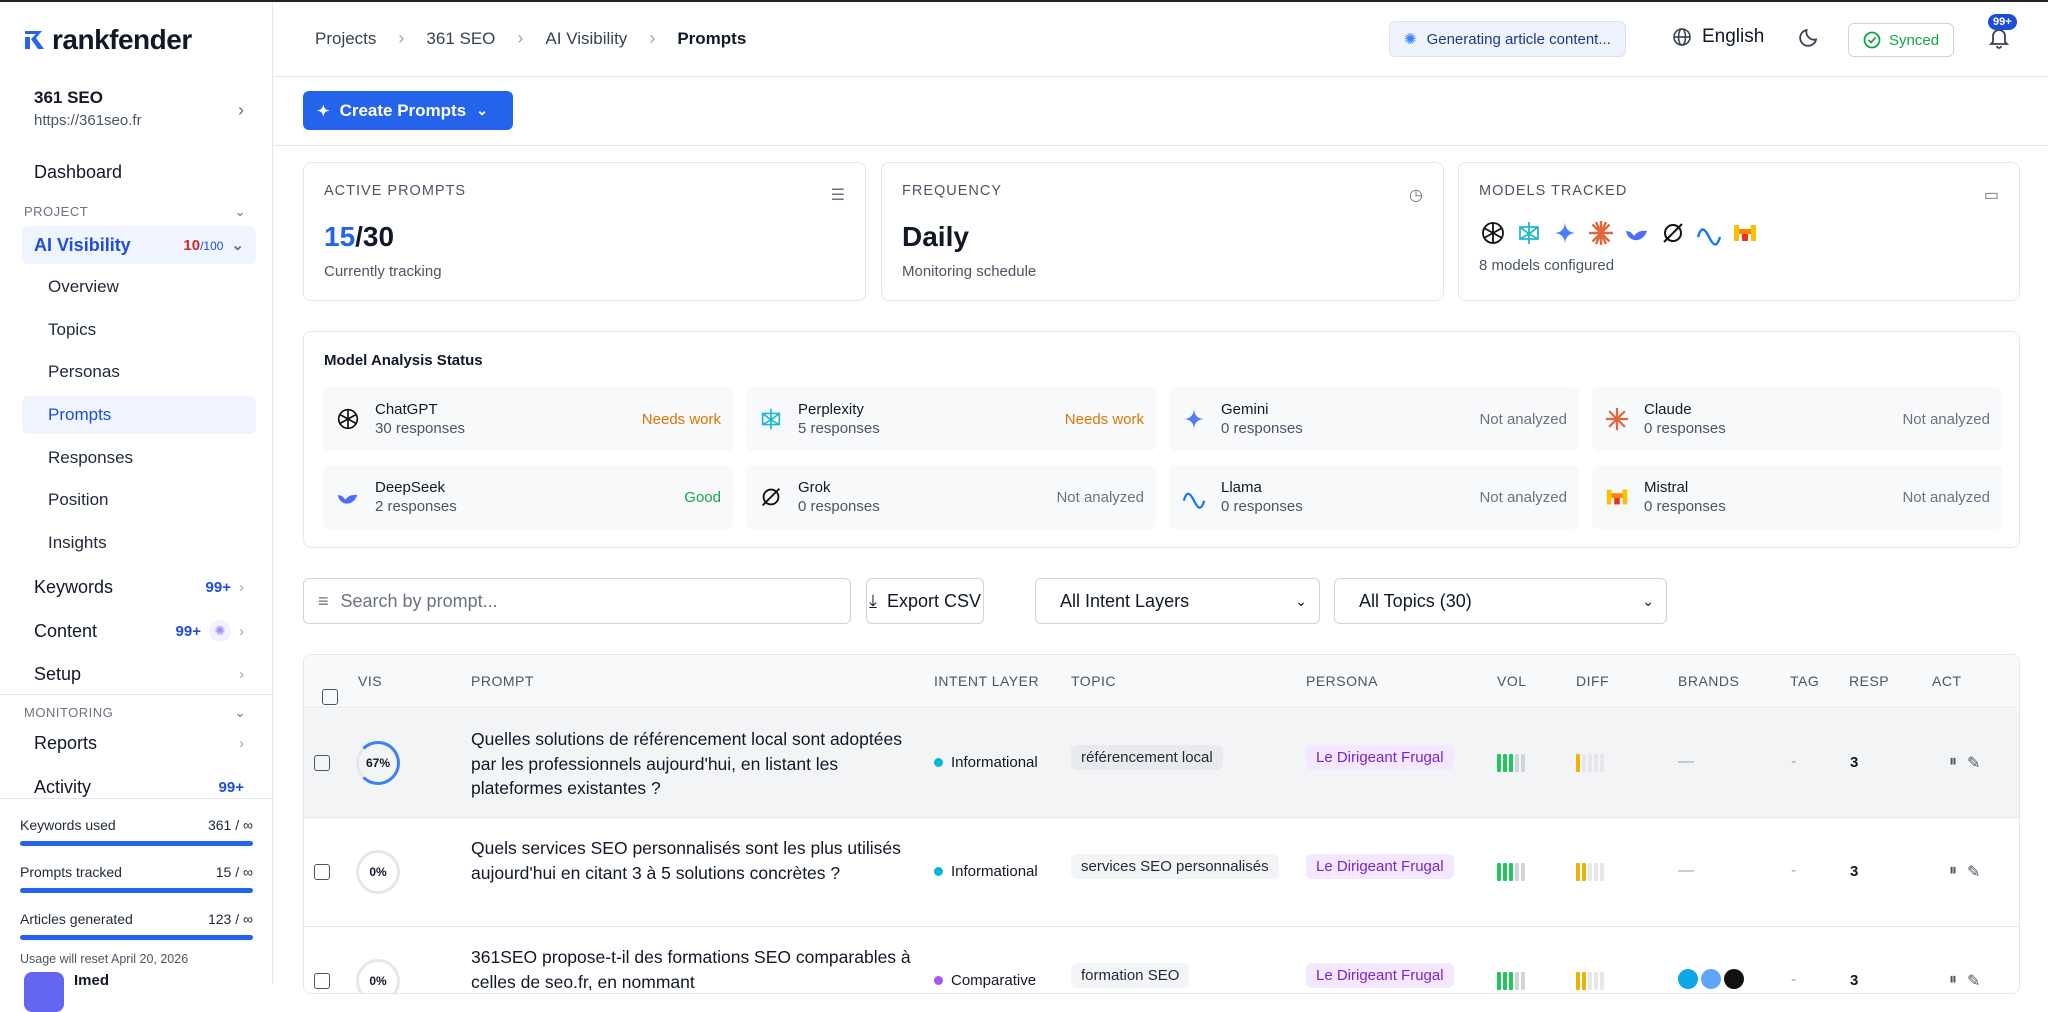 The width and height of the screenshot is (2048, 1012). I want to click on model-status-gemini: Gemini 0 responses Not analyzed, so click(1374, 419).